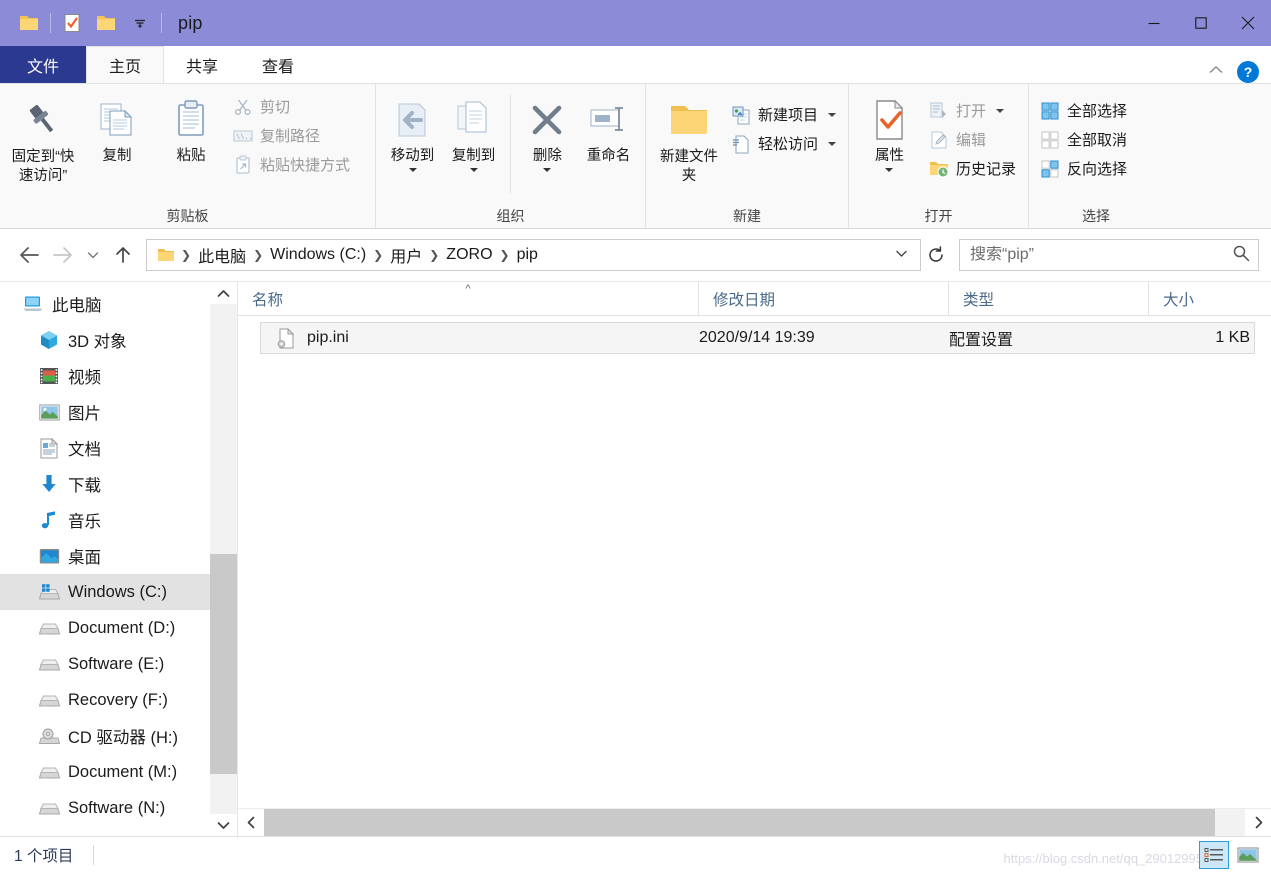  Describe the element at coordinates (1084, 139) in the screenshot. I see `select-none-button: 全部取消` at that location.